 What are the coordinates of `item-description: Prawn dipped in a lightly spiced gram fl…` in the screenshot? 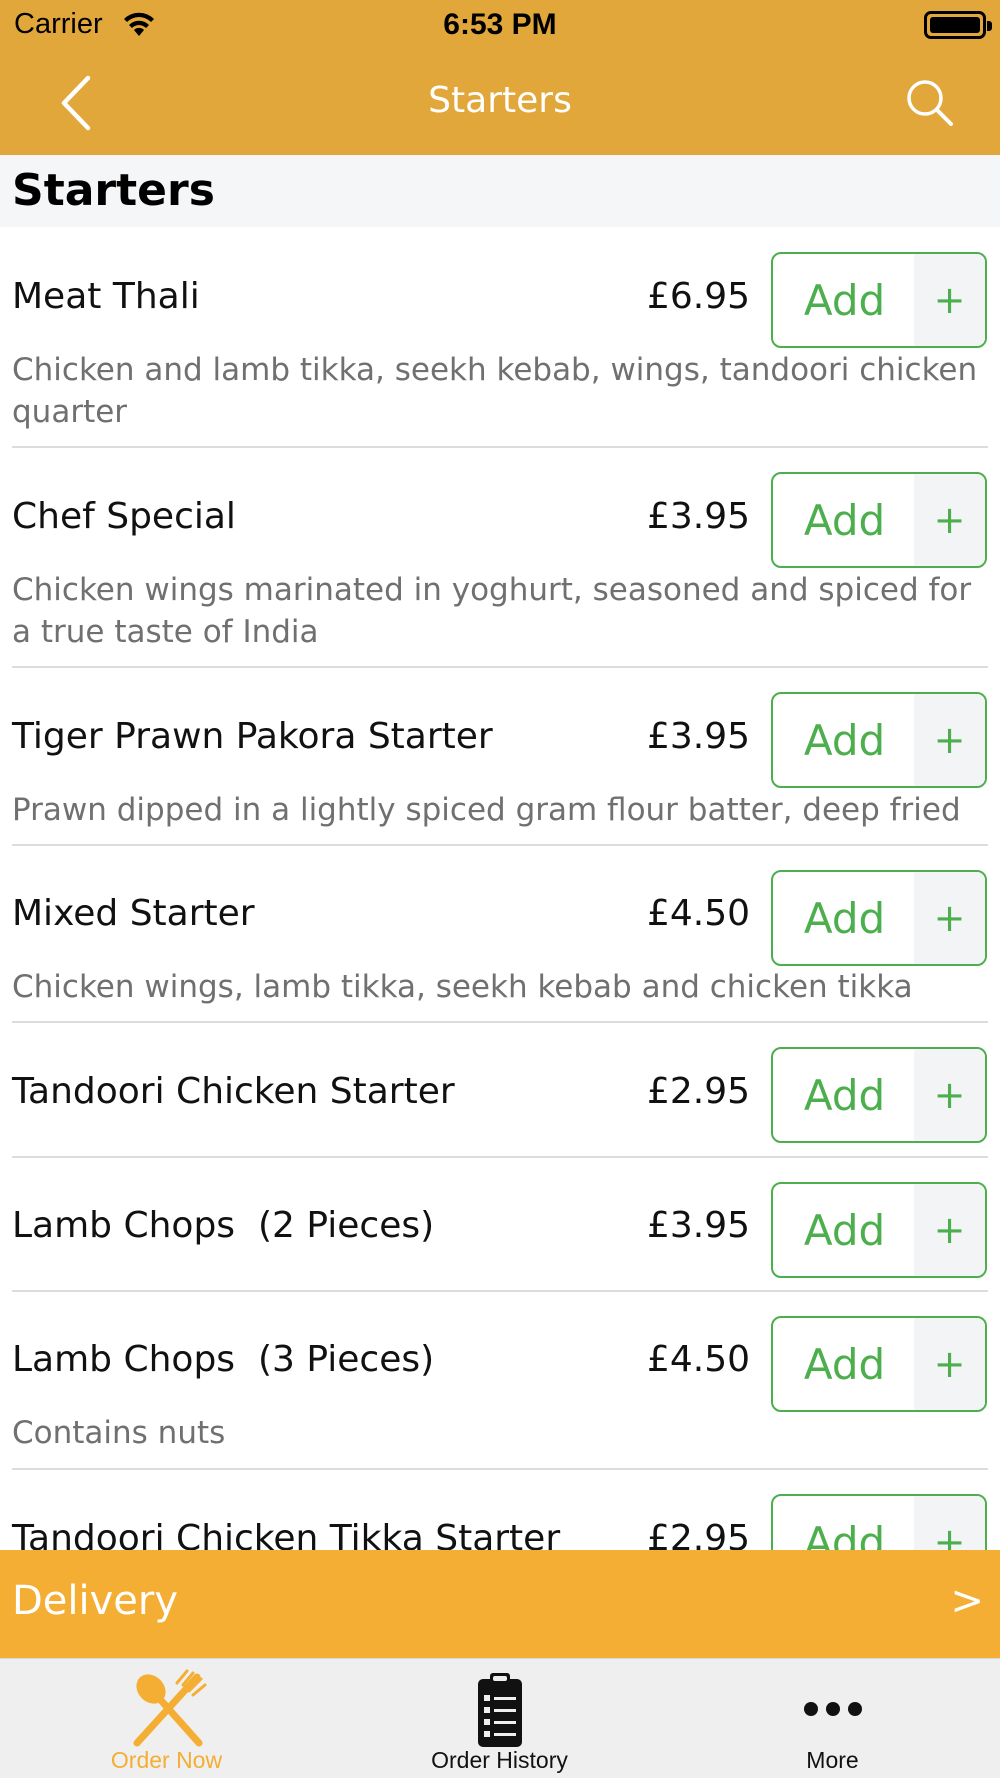 It's located at (486, 810).